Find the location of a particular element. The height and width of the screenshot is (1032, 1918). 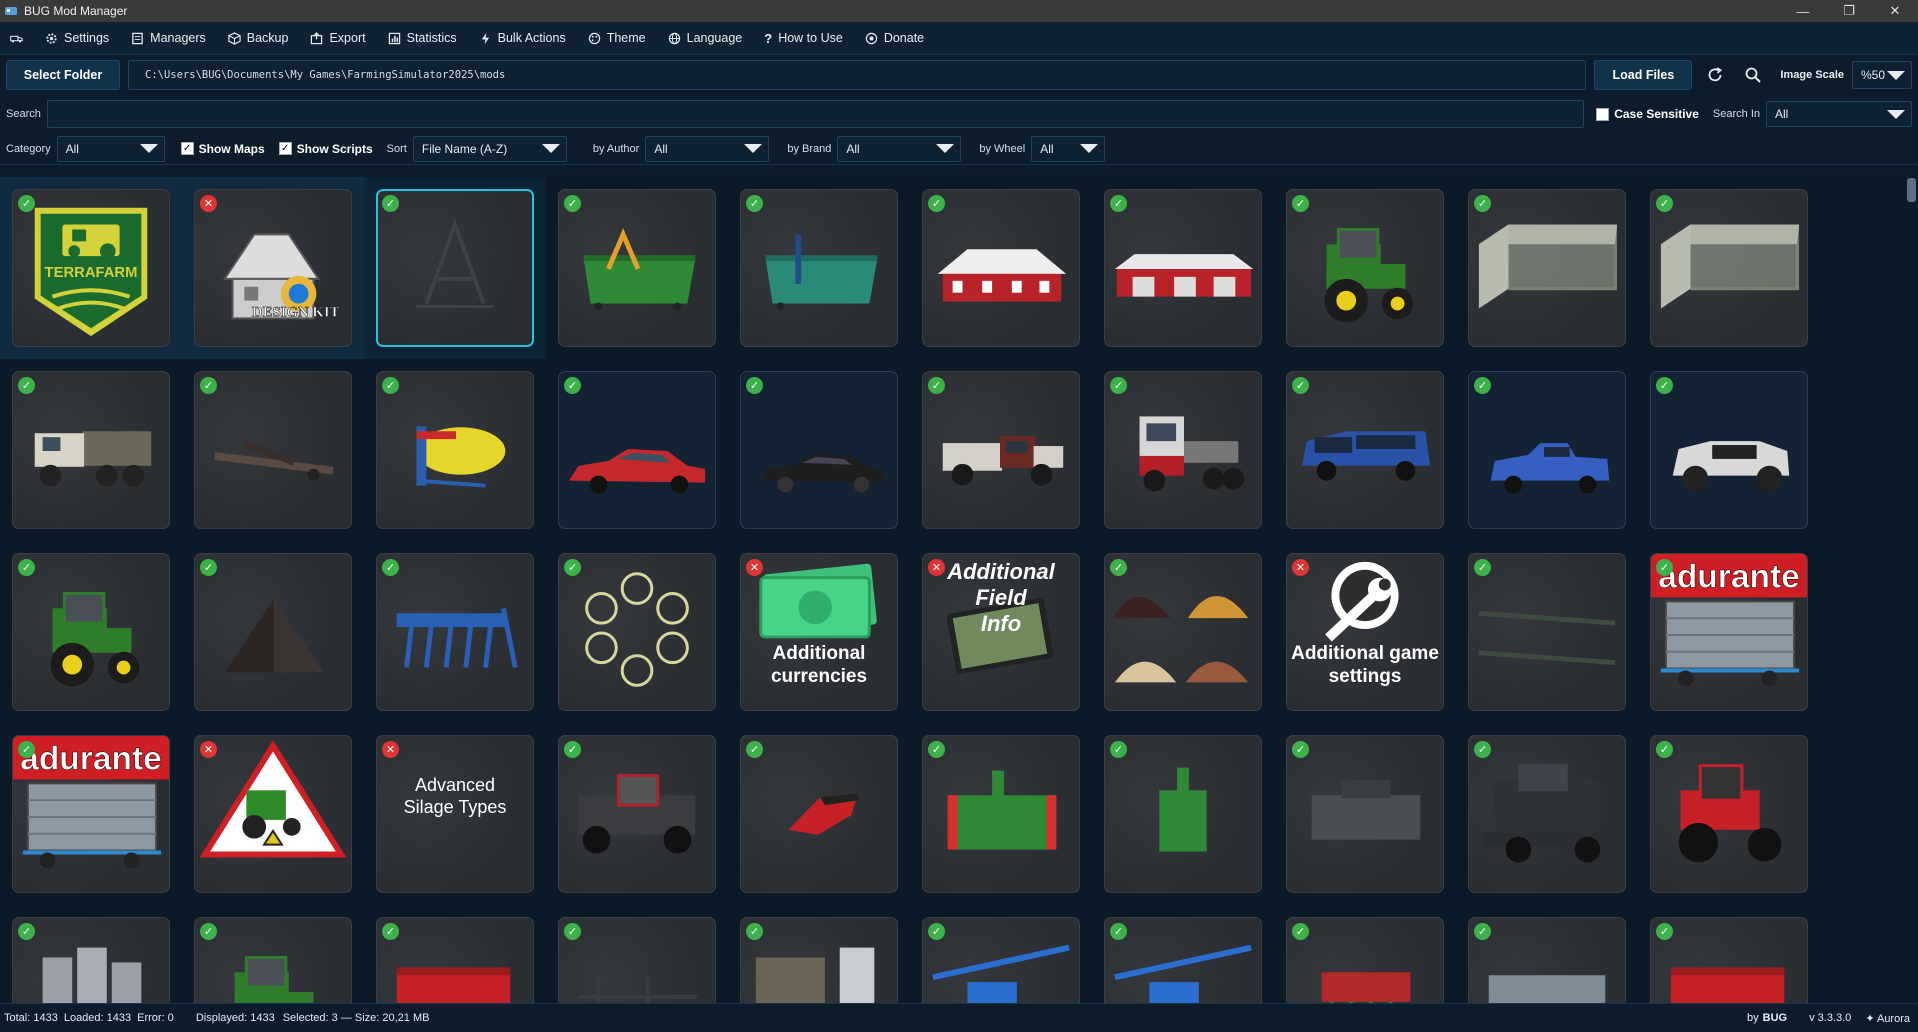

mod-card: ✕ Additional game settings is located at coordinates (1365, 632).